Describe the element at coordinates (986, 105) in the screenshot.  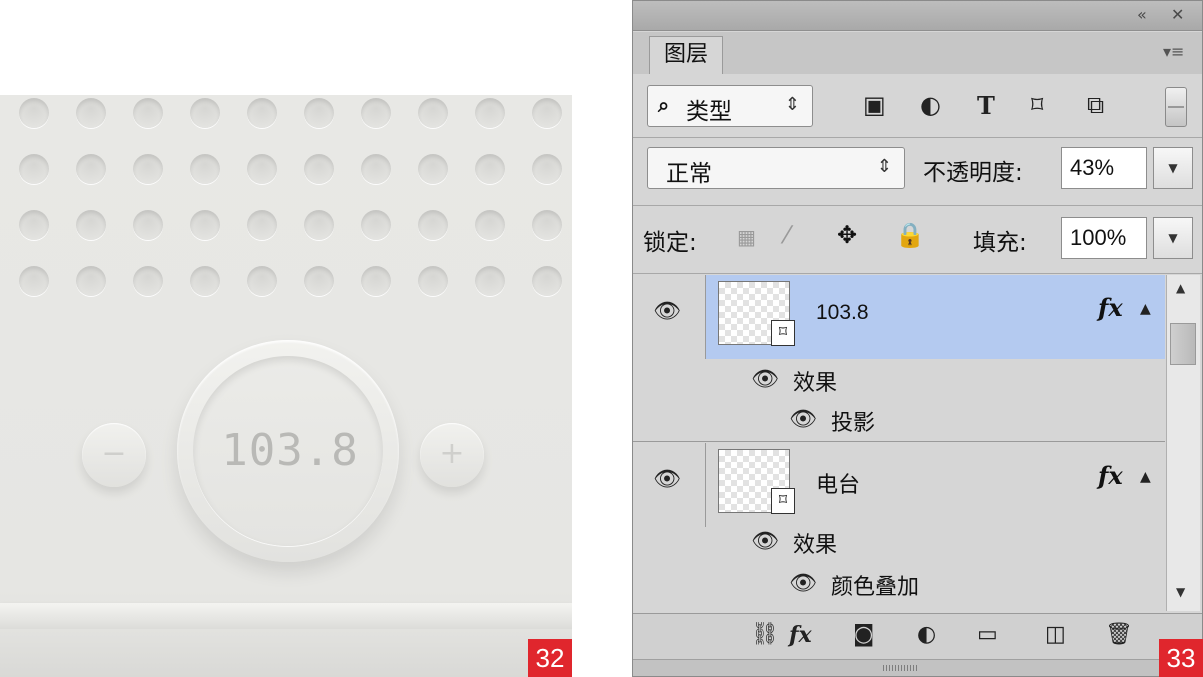
I see `type-layer-filter-icon: T` at that location.